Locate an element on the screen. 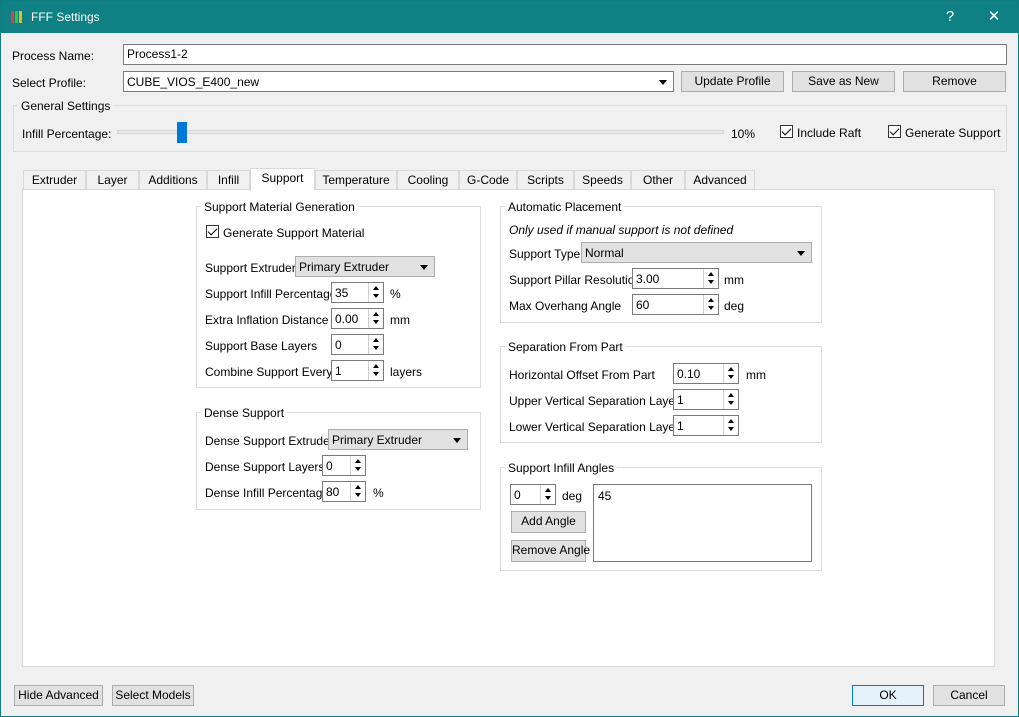  process-name-label: Process Name: is located at coordinates (53, 56).